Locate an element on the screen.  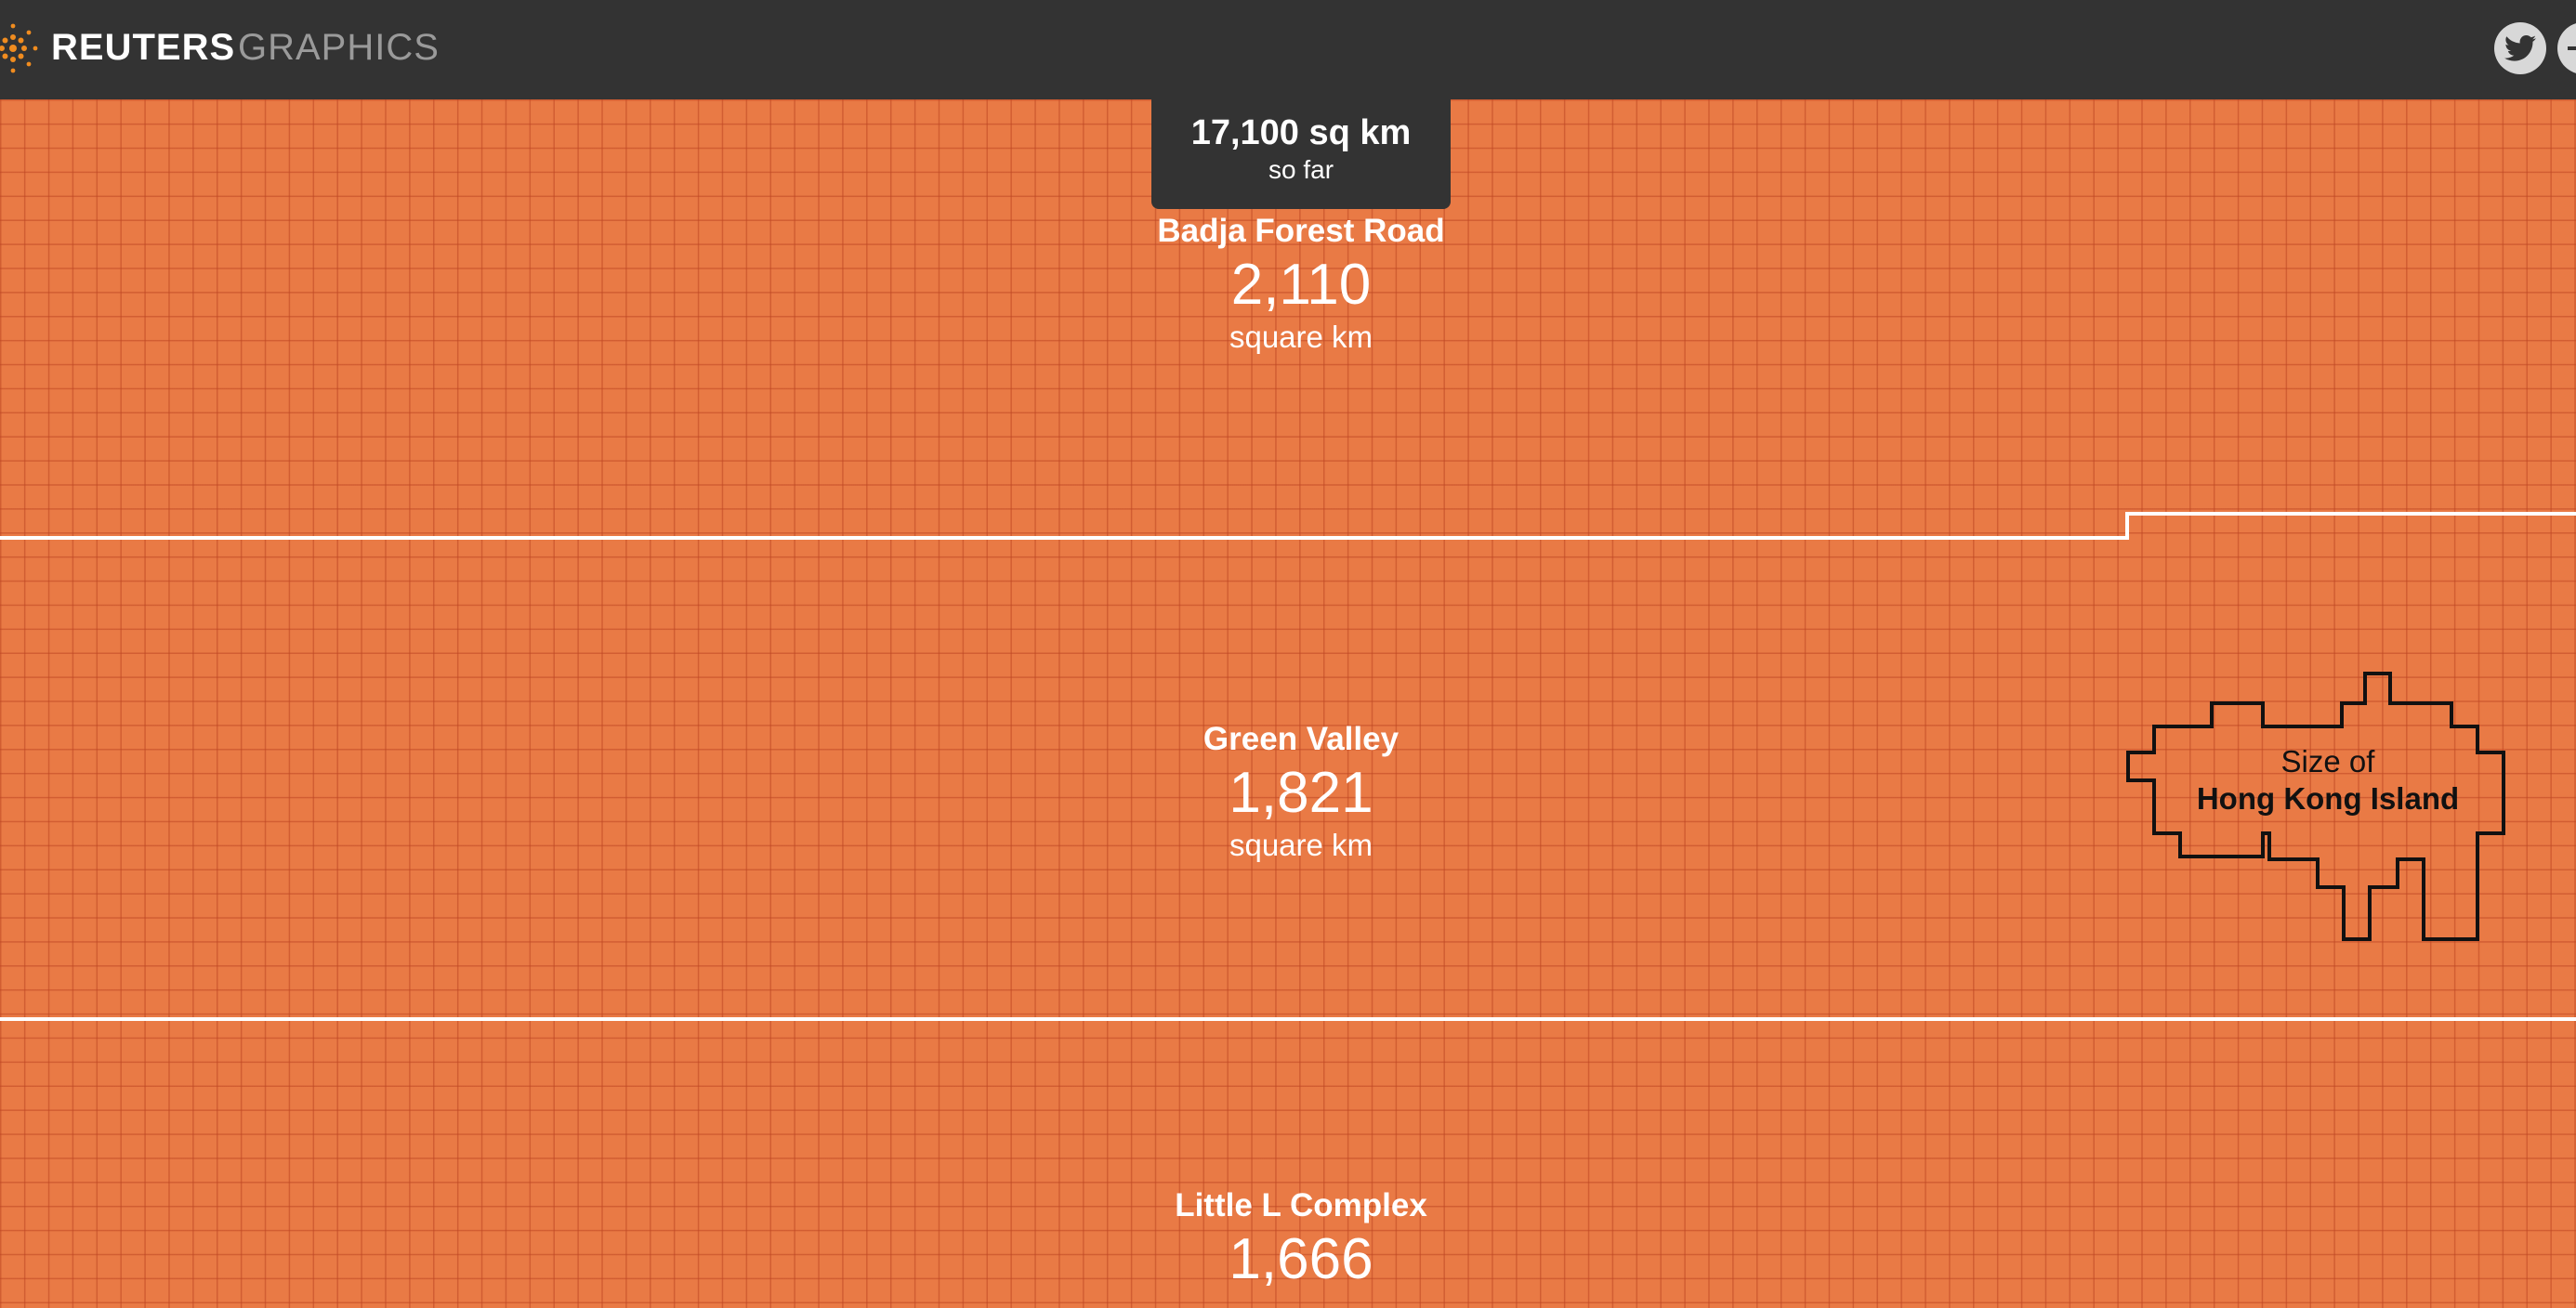
twitter-share-button is located at coordinates (2520, 48).